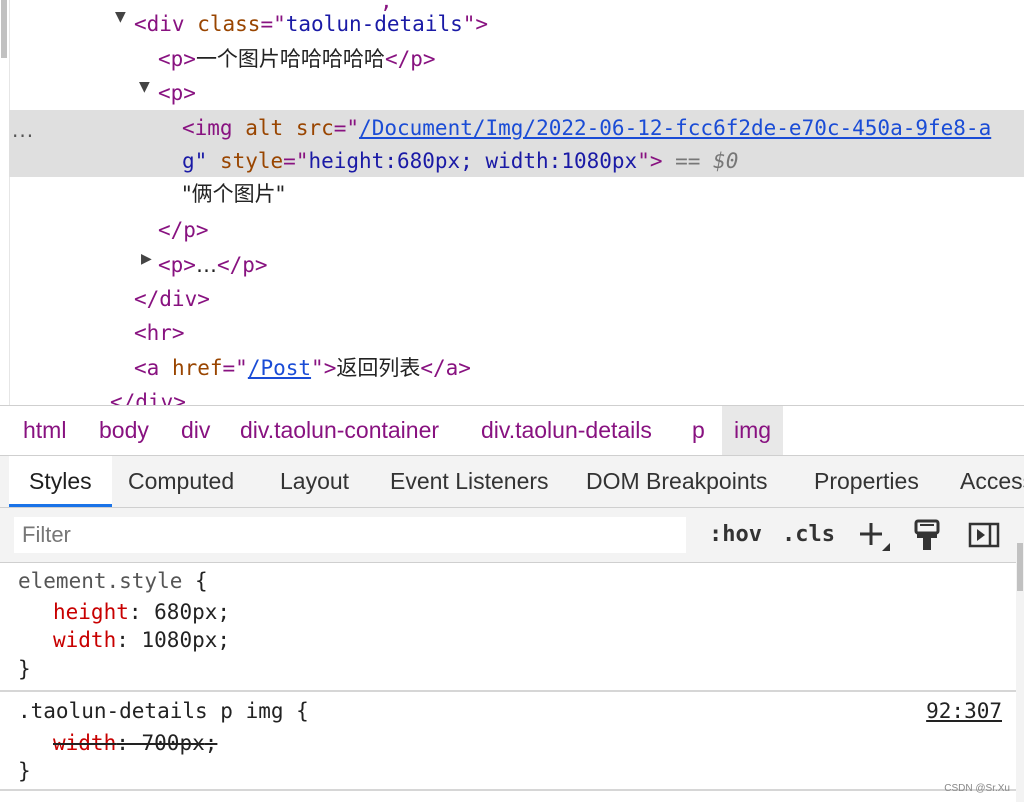  What do you see at coordinates (927, 535) in the screenshot?
I see `paint-brush-icon` at bounding box center [927, 535].